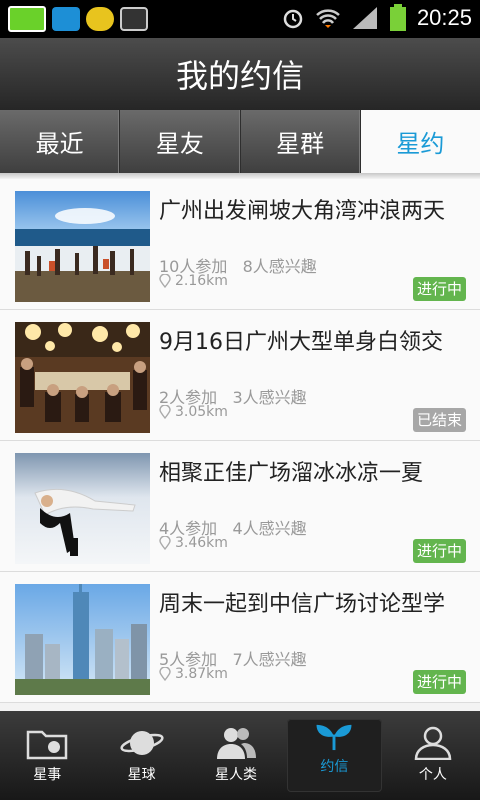 Image resolution: width=480 pixels, height=800 pixels. What do you see at coordinates (236, 775) in the screenshot?
I see `nav-label: 星人类` at bounding box center [236, 775].